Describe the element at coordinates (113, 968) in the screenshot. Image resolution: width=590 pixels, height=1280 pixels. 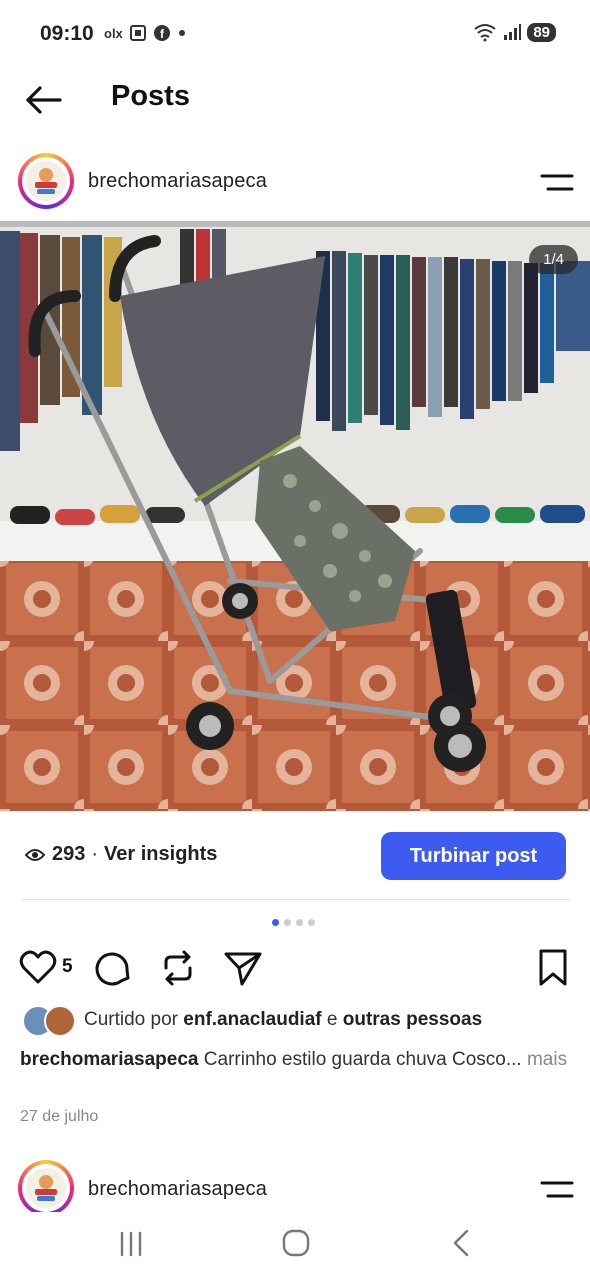
I see `comment-icon` at that location.